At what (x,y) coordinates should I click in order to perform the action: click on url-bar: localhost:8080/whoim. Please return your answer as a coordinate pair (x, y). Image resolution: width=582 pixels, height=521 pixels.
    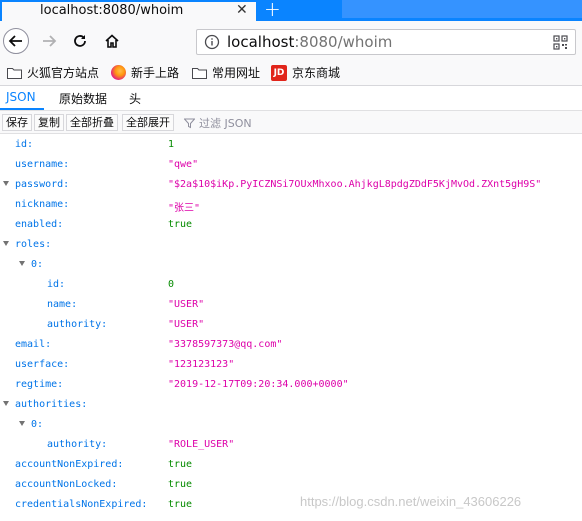
    Looking at the image, I should click on (386, 42).